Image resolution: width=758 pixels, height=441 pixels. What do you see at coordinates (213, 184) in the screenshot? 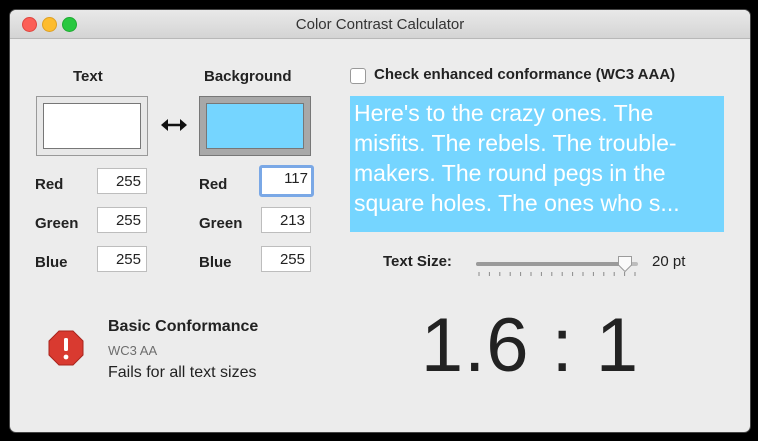
I see `background-red-label: Red` at bounding box center [213, 184].